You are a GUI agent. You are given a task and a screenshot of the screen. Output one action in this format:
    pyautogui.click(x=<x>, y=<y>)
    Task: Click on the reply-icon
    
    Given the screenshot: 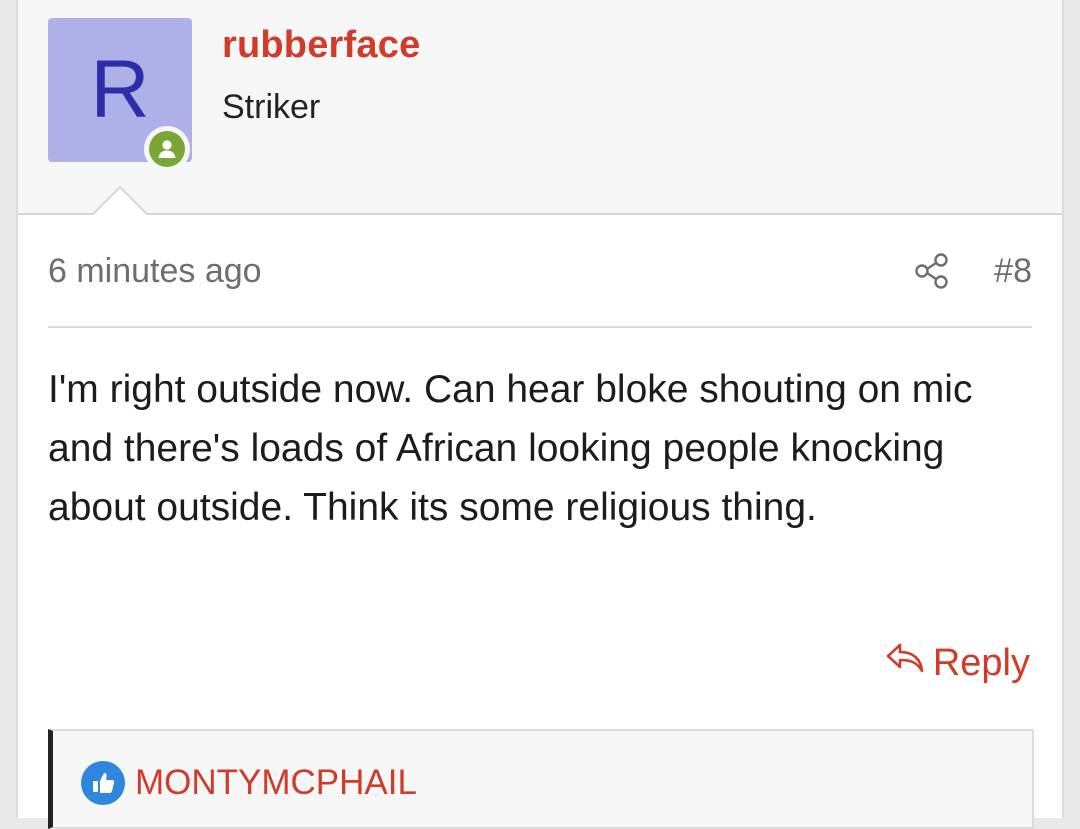 What is the action you would take?
    pyautogui.click(x=905, y=663)
    